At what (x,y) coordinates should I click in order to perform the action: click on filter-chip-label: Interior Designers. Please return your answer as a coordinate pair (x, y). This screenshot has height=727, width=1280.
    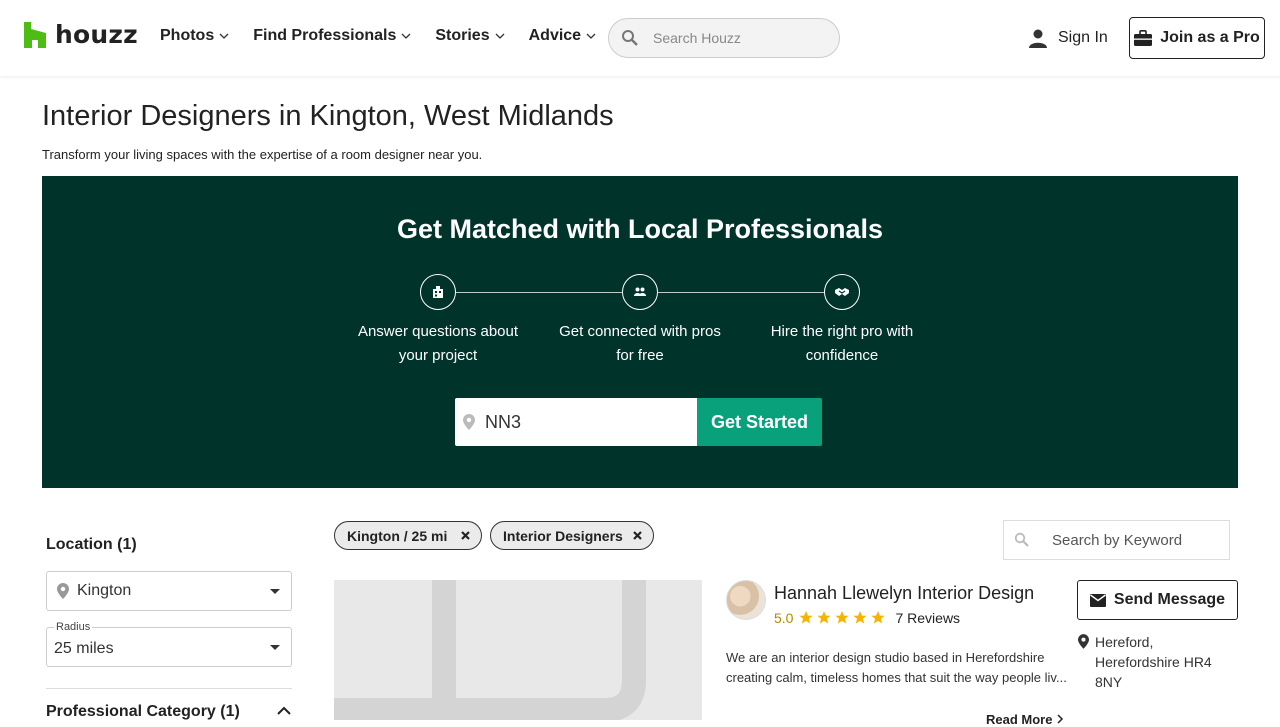
    Looking at the image, I should click on (563, 535).